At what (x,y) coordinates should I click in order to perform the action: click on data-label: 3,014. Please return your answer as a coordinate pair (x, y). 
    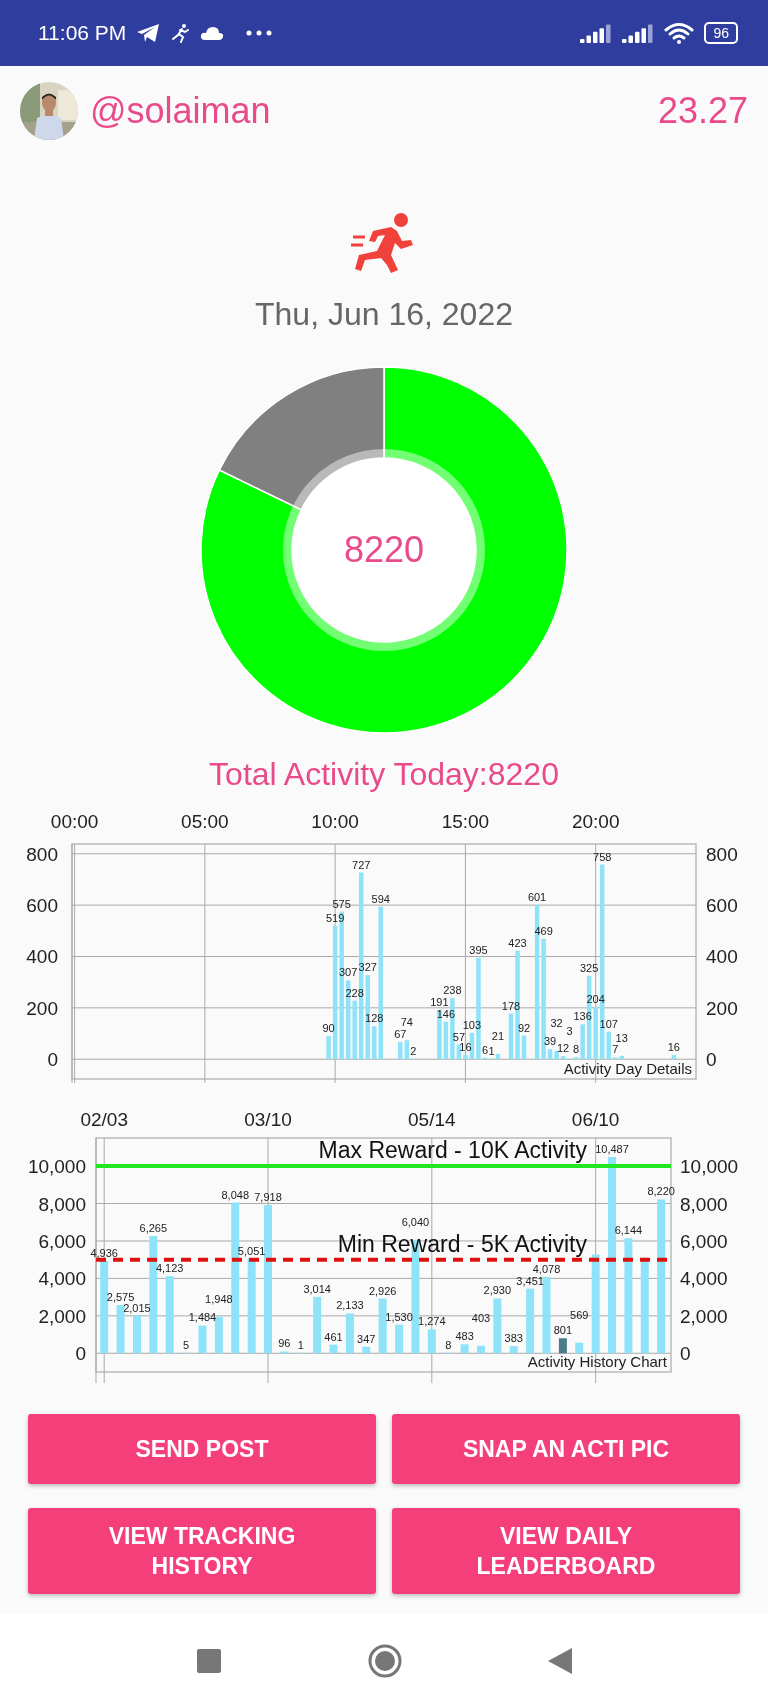
    Looking at the image, I should click on (317, 1288).